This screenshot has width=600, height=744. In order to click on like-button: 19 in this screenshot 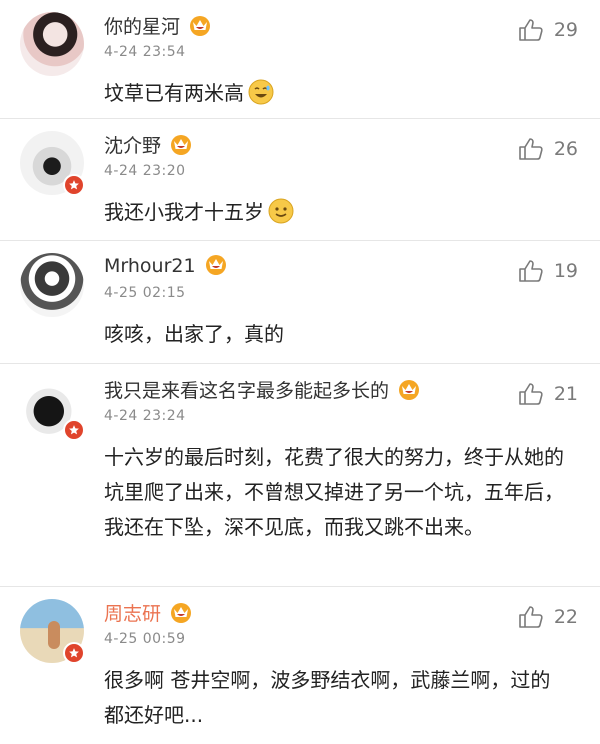, I will do `click(548, 271)`.